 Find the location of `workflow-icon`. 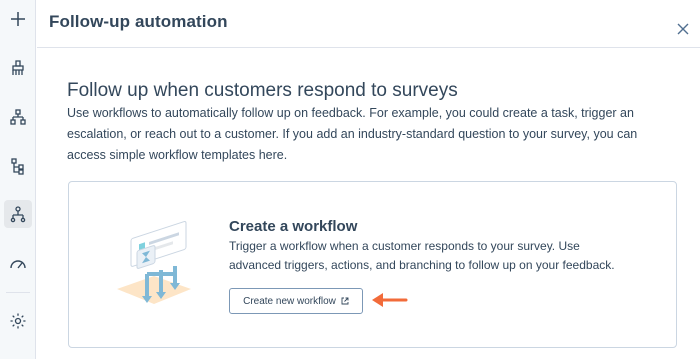

workflow-icon is located at coordinates (18, 214).